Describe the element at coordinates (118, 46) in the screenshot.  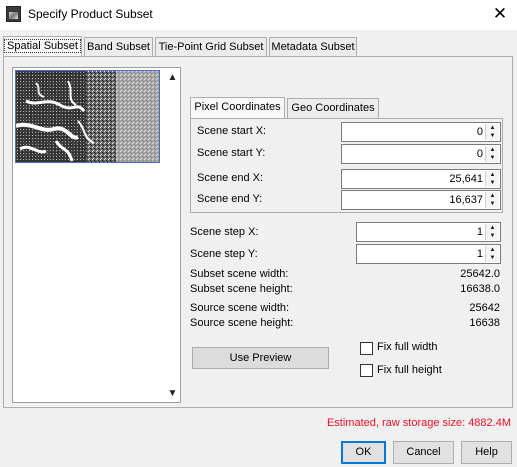
I see `tab-band-subset: Band Subset` at that location.